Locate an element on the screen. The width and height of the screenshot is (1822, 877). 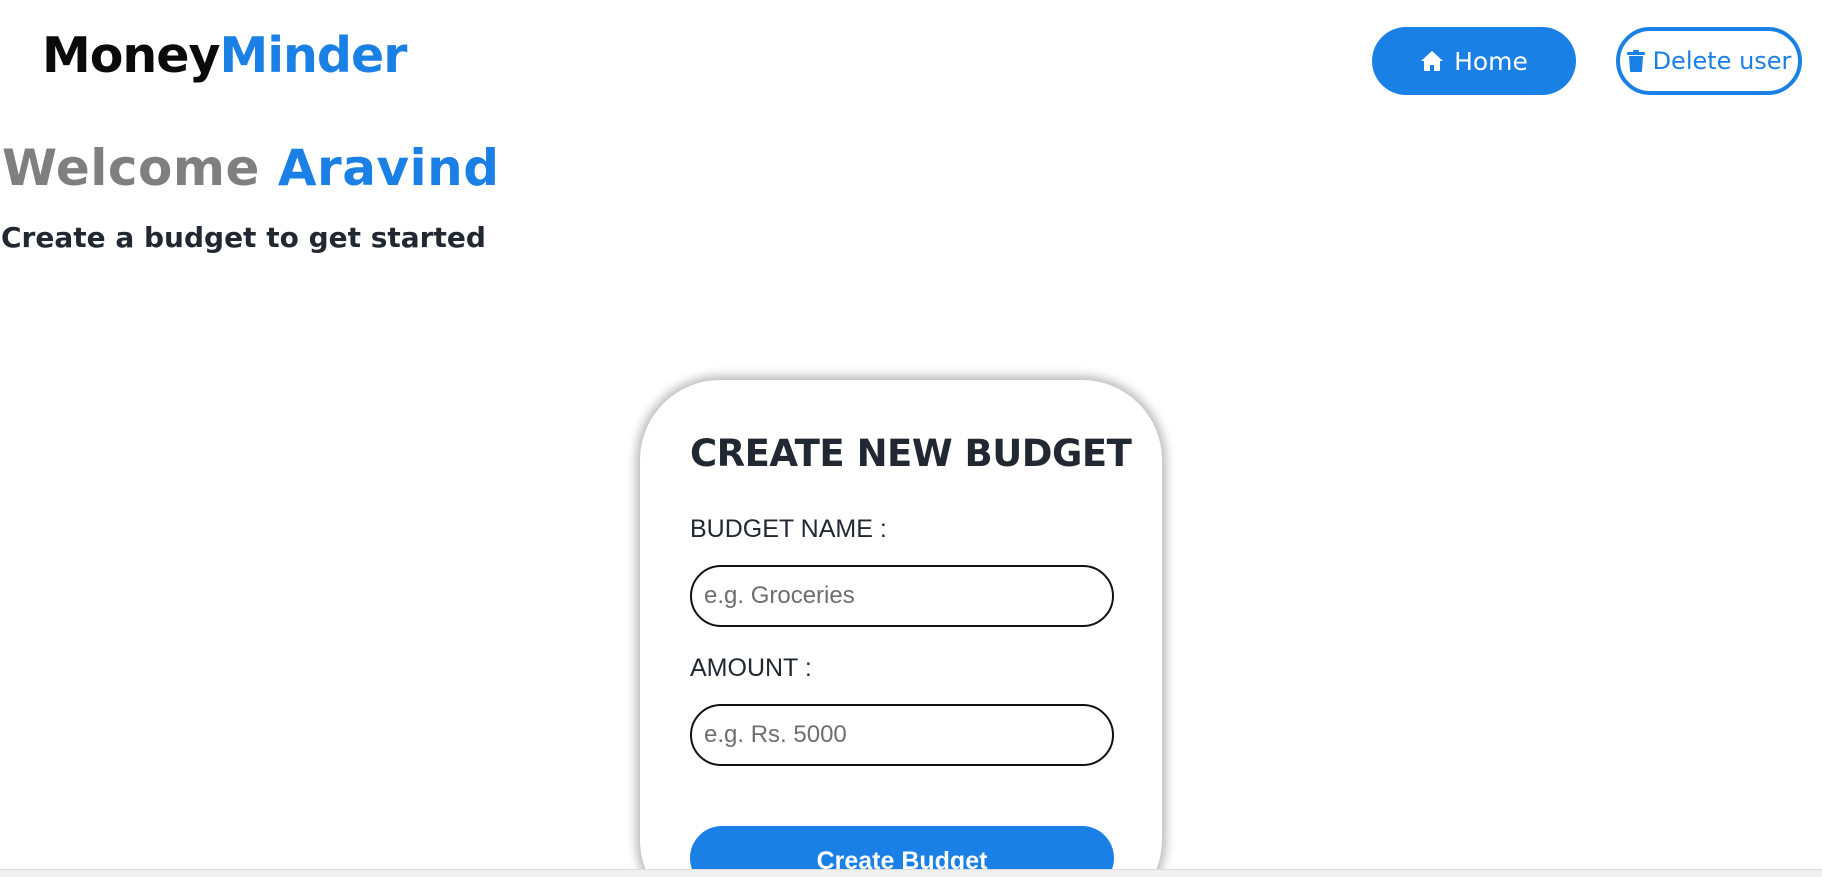
welcome-heading: Welcome Aravind is located at coordinates (251, 168).